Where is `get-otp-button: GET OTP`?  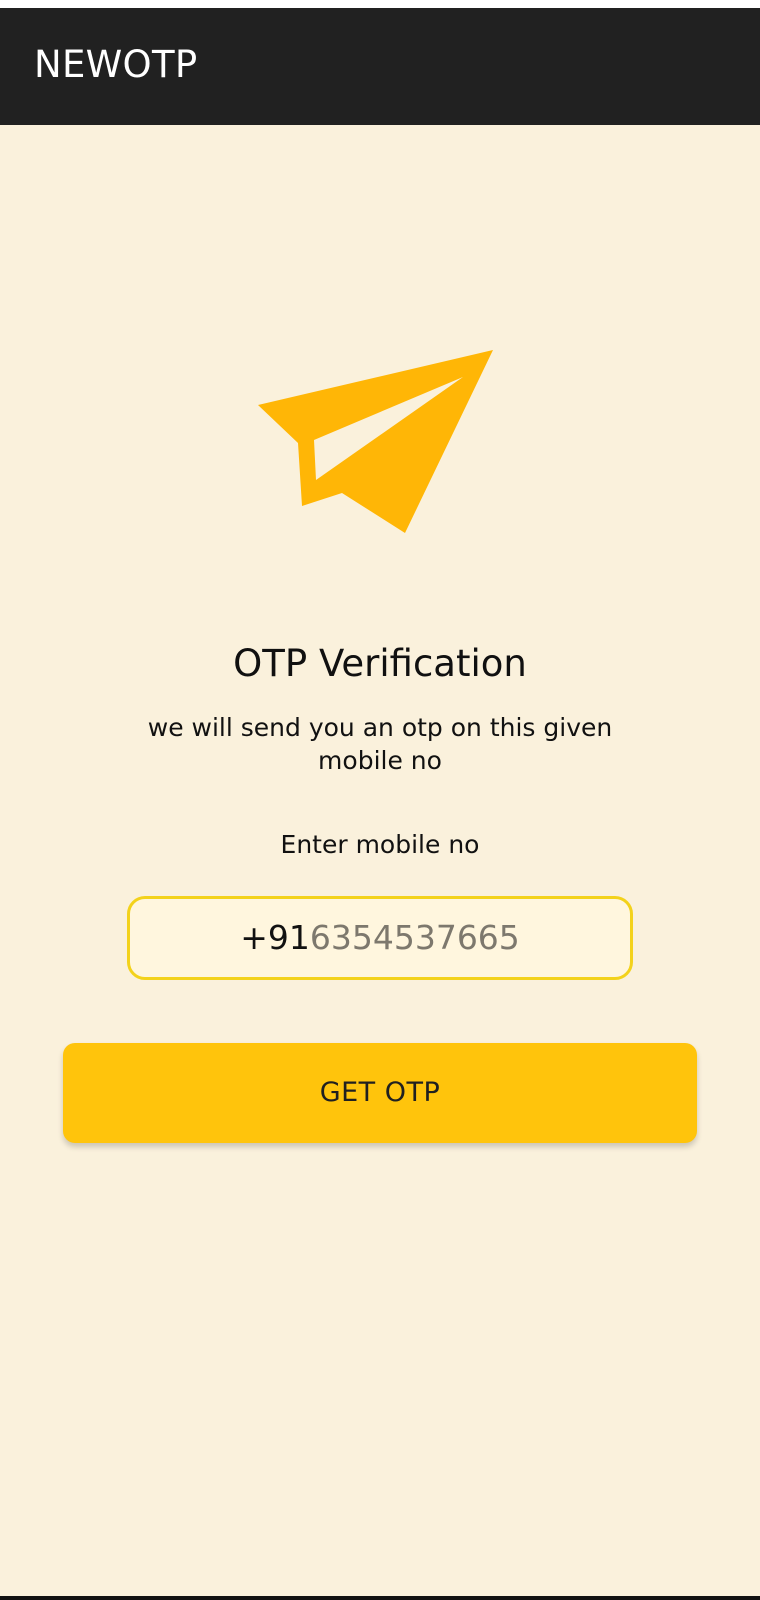 get-otp-button: GET OTP is located at coordinates (380, 1093).